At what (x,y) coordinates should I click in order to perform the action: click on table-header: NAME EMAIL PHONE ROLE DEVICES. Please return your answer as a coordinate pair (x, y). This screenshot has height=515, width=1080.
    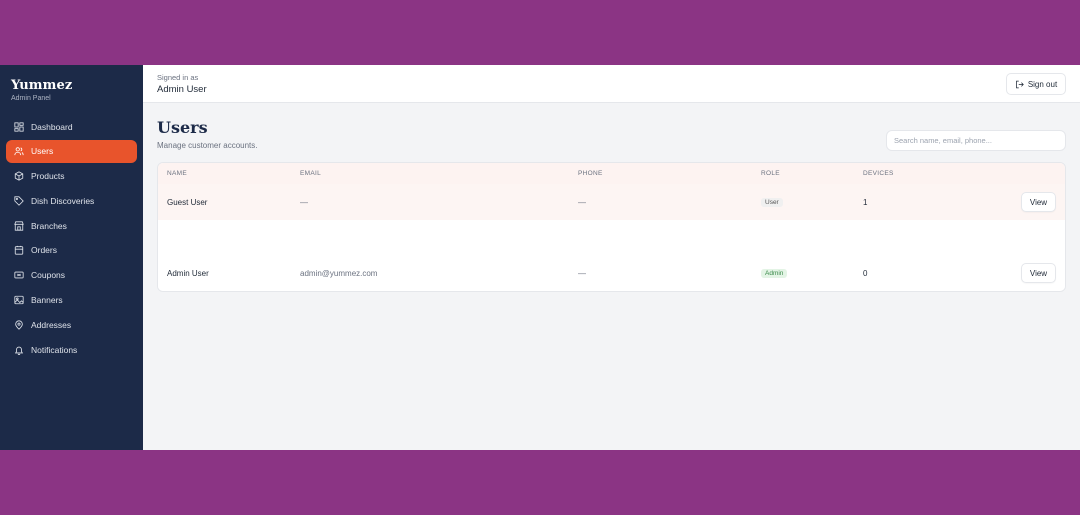
    Looking at the image, I should click on (611, 173).